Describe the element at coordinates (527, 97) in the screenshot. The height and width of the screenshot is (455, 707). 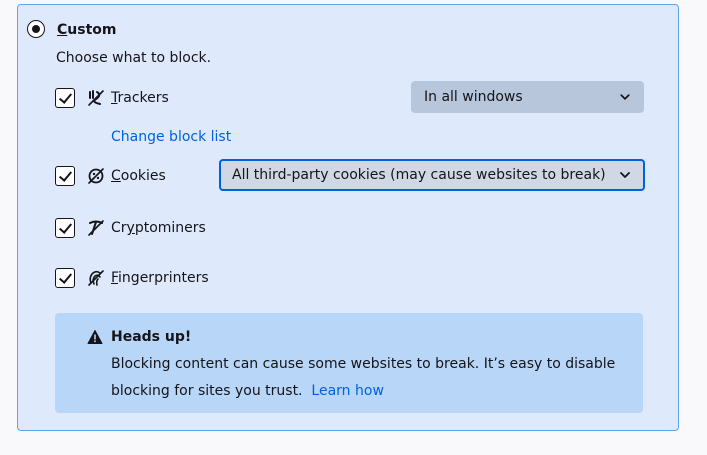
I see `trackers-scope-select: In all windows` at that location.